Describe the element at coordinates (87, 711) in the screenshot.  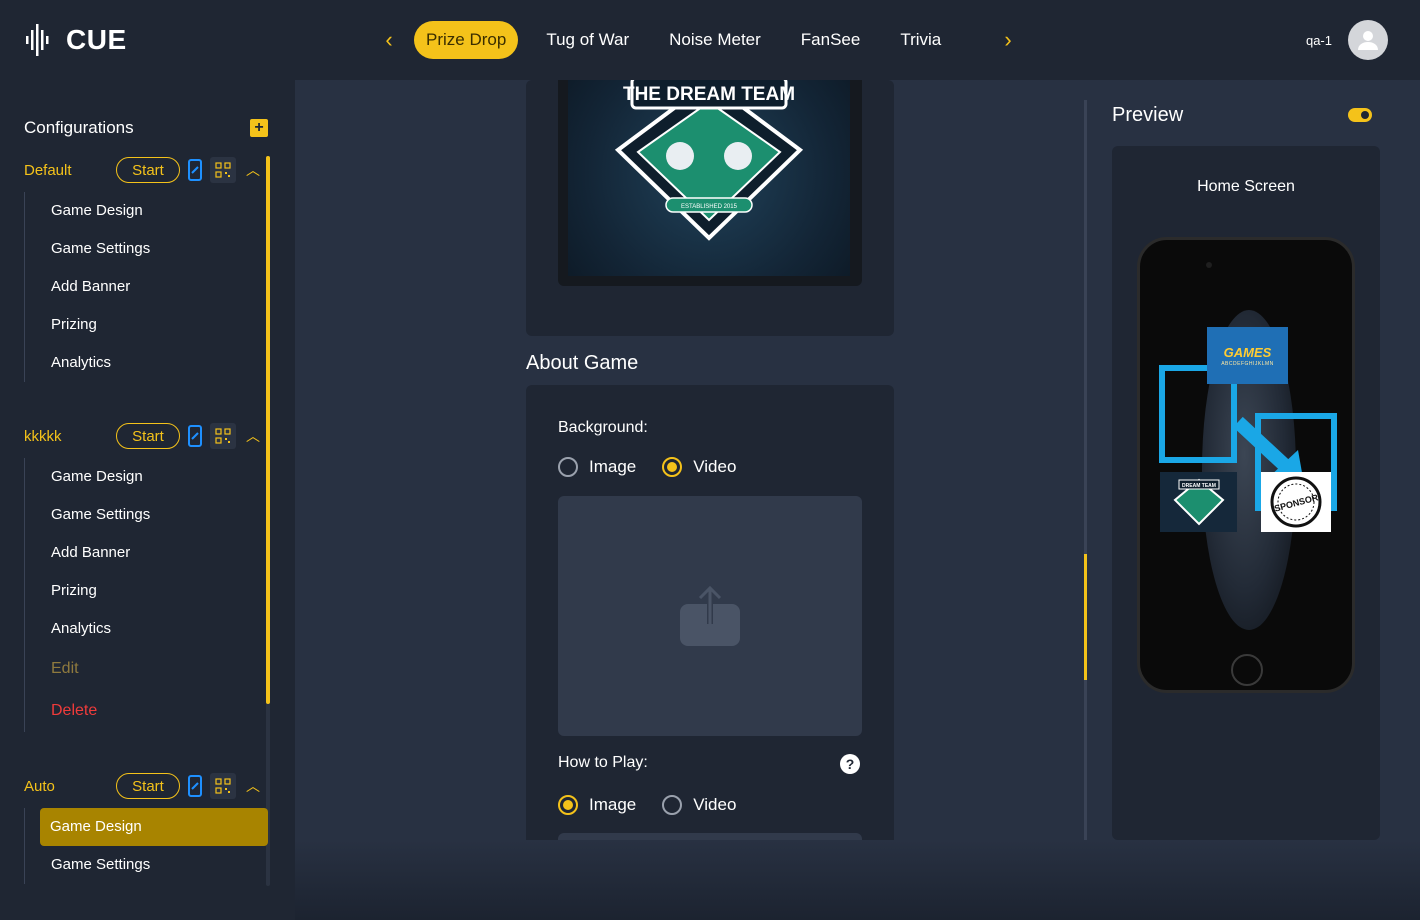
I see `menu-delete: Delete` at that location.